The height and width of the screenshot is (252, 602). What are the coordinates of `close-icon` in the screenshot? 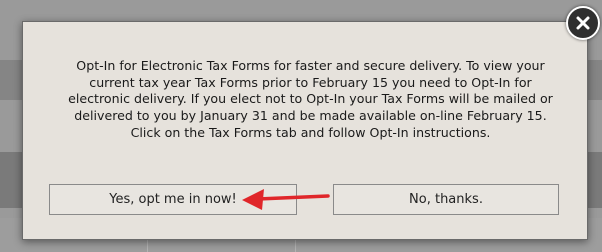 It's located at (583, 23).